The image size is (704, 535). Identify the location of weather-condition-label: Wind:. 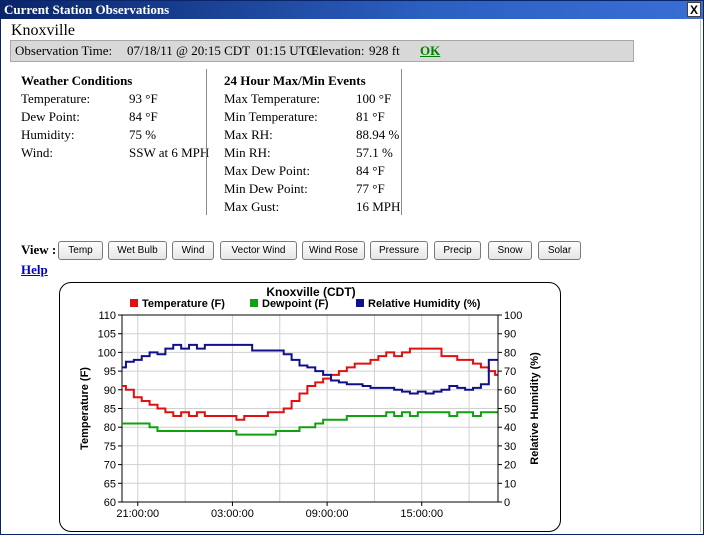
(37, 152).